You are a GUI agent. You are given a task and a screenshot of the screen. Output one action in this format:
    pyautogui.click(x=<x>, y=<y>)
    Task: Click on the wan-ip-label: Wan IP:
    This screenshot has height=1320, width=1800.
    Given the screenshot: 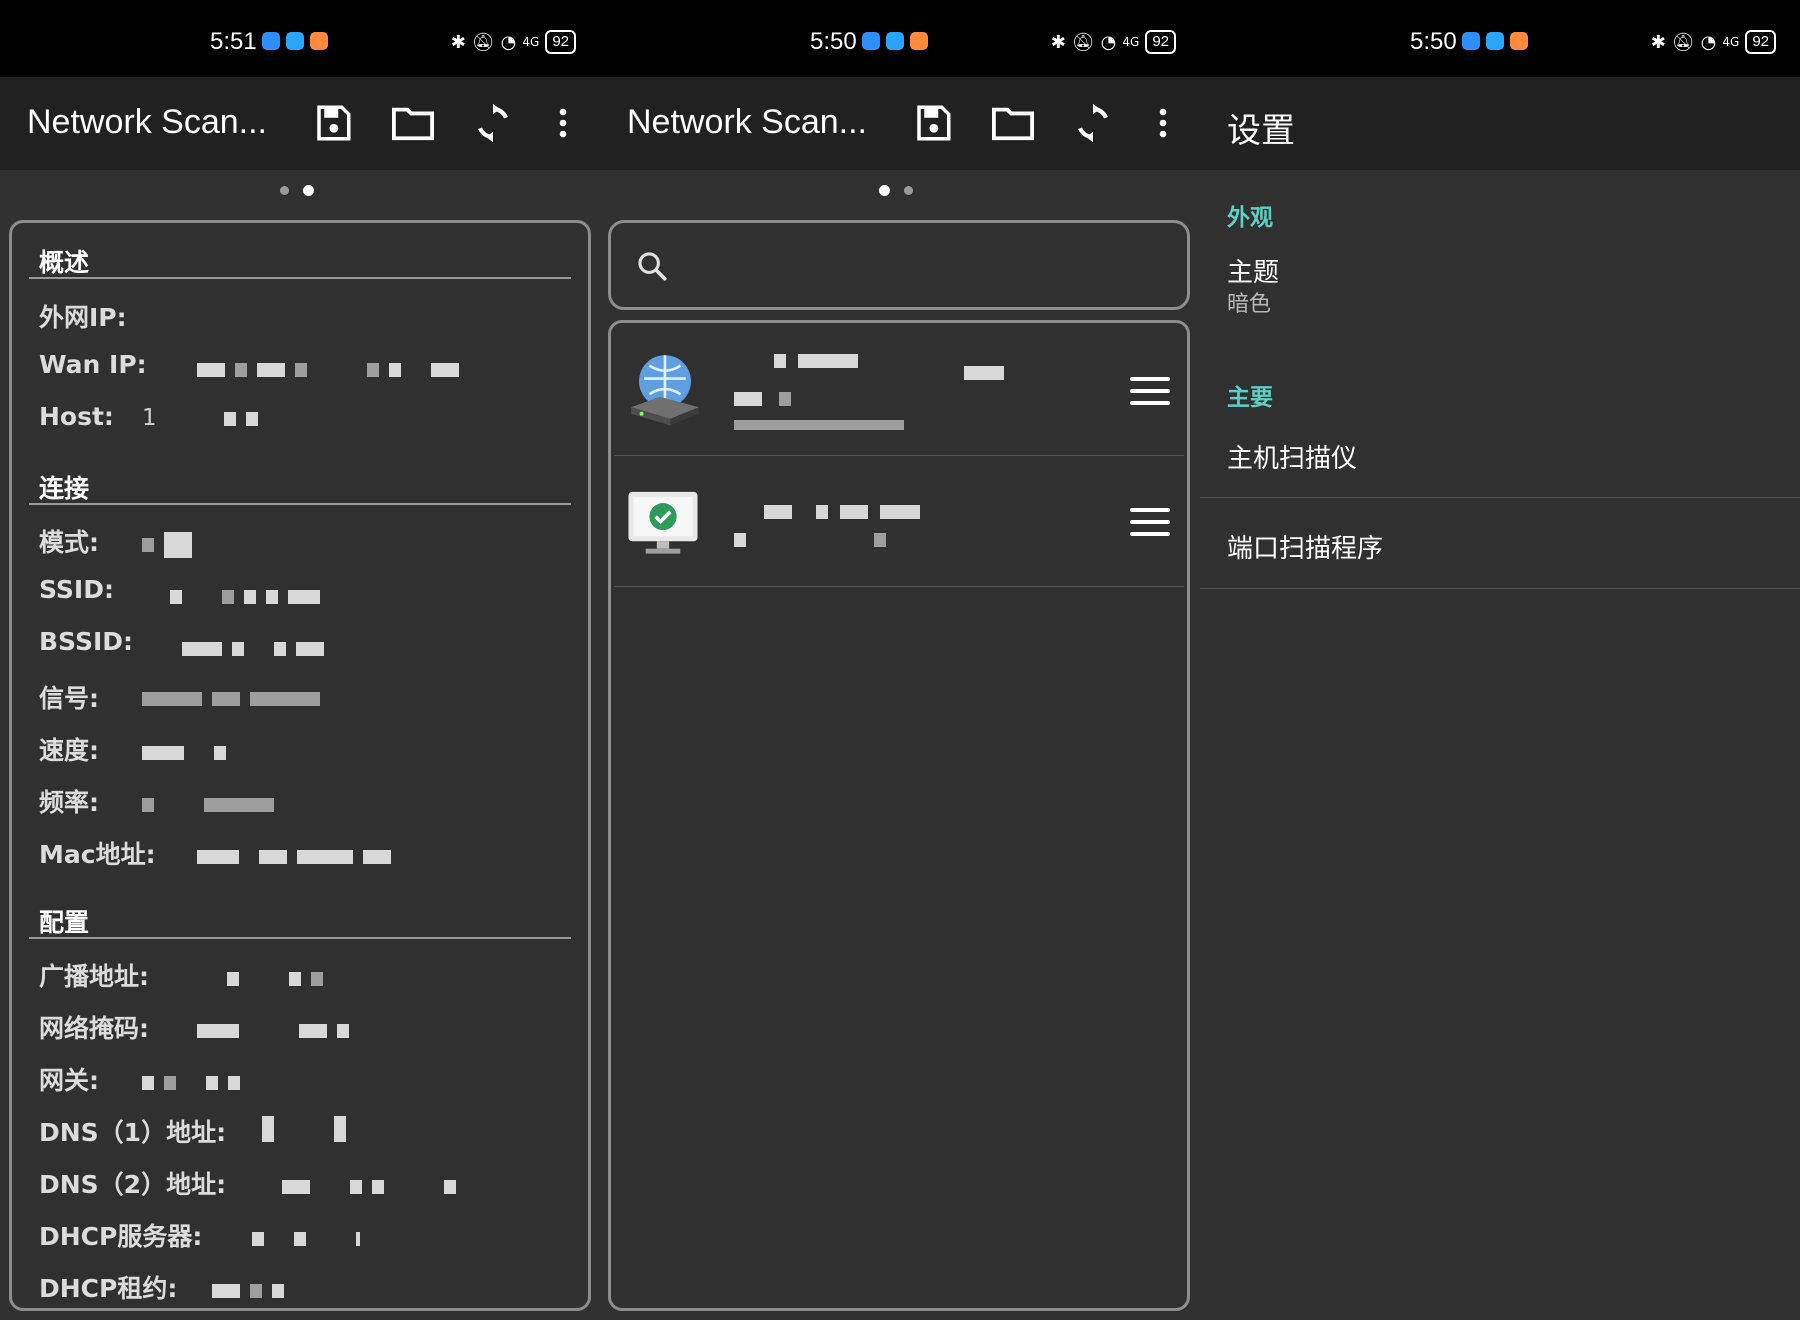 What is the action you would take?
    pyautogui.click(x=93, y=364)
    